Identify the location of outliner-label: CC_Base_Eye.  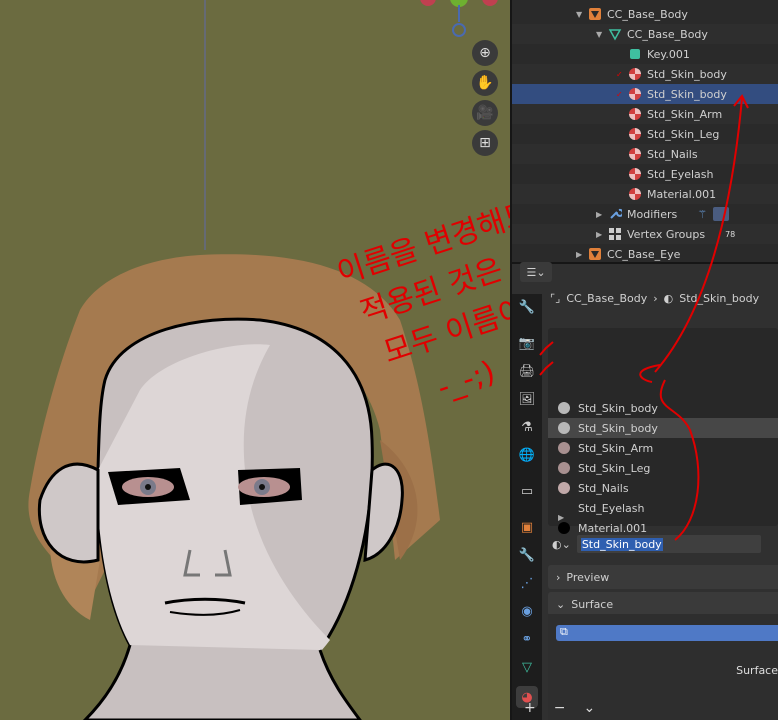
(644, 254).